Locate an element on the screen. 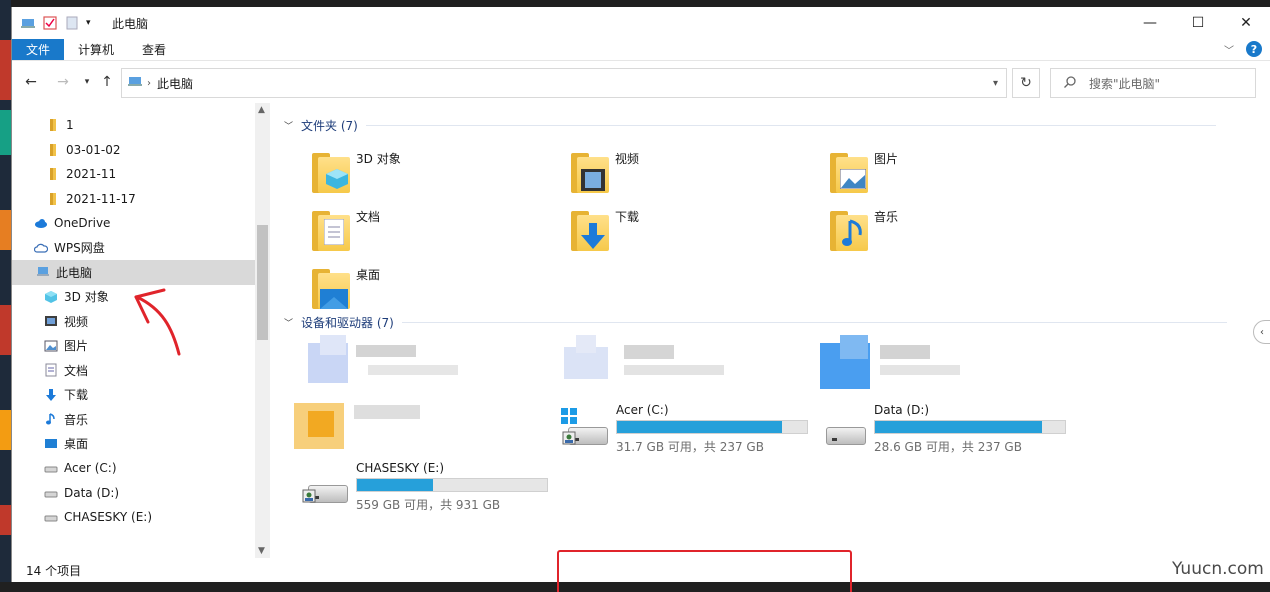  tab-file: 文件 is located at coordinates (38, 49).